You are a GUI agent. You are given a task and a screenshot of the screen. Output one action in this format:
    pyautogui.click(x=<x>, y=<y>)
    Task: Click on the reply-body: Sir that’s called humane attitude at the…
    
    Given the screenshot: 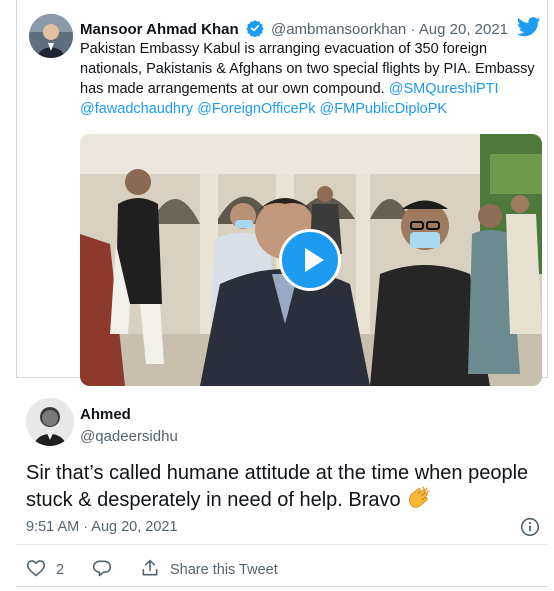 What is the action you would take?
    pyautogui.click(x=277, y=486)
    